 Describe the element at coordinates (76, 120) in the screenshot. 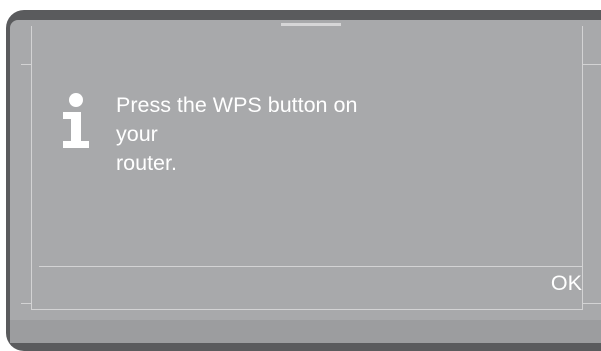

I see `info-icon` at that location.